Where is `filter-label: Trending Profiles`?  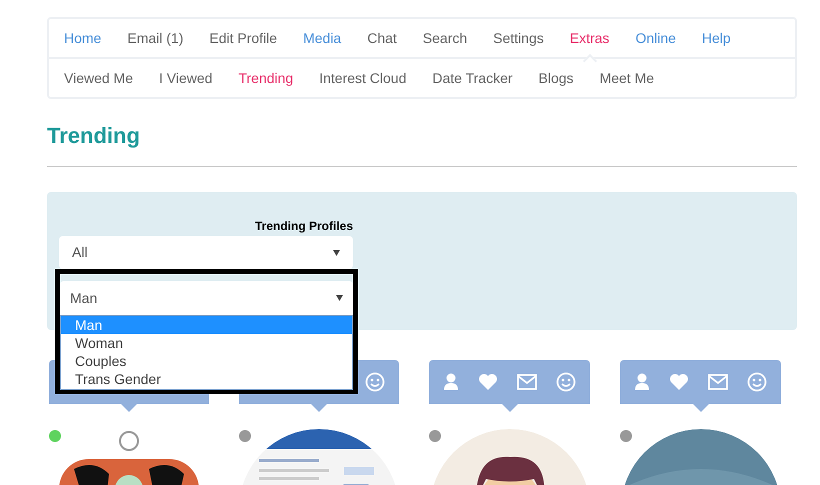 filter-label: Trending Profiles is located at coordinates (303, 226).